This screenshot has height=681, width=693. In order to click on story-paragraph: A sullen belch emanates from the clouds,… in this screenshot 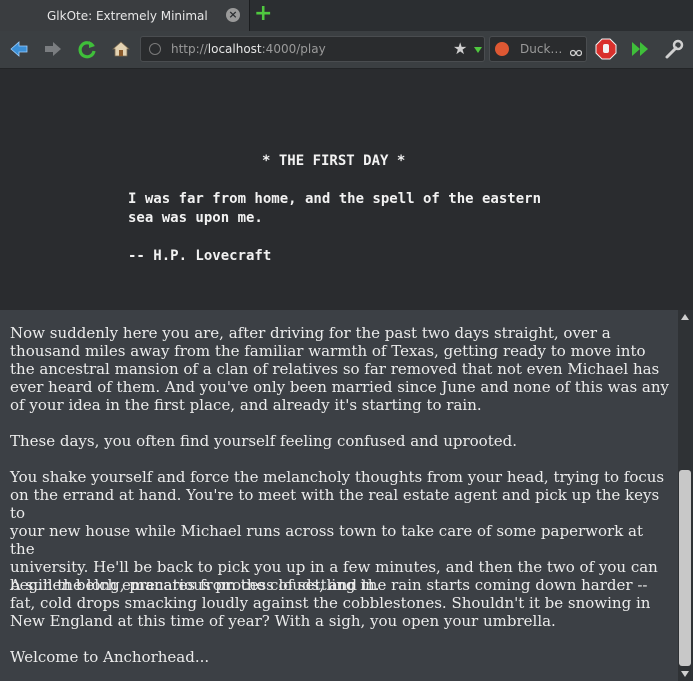, I will do `click(330, 603)`.